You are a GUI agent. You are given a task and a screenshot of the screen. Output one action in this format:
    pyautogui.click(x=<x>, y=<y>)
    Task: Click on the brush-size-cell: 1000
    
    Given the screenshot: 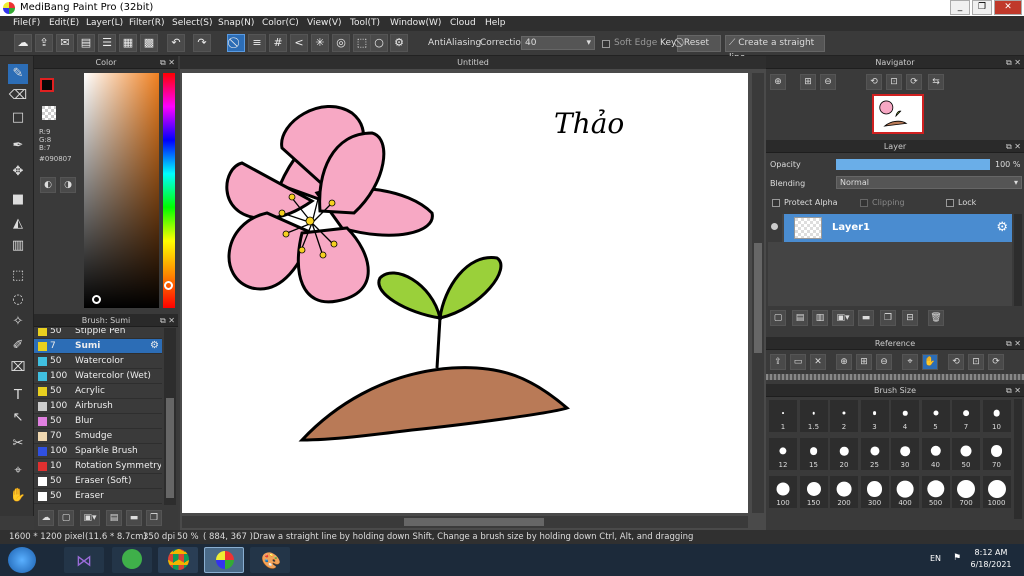 What is the action you would take?
    pyautogui.click(x=996, y=492)
    